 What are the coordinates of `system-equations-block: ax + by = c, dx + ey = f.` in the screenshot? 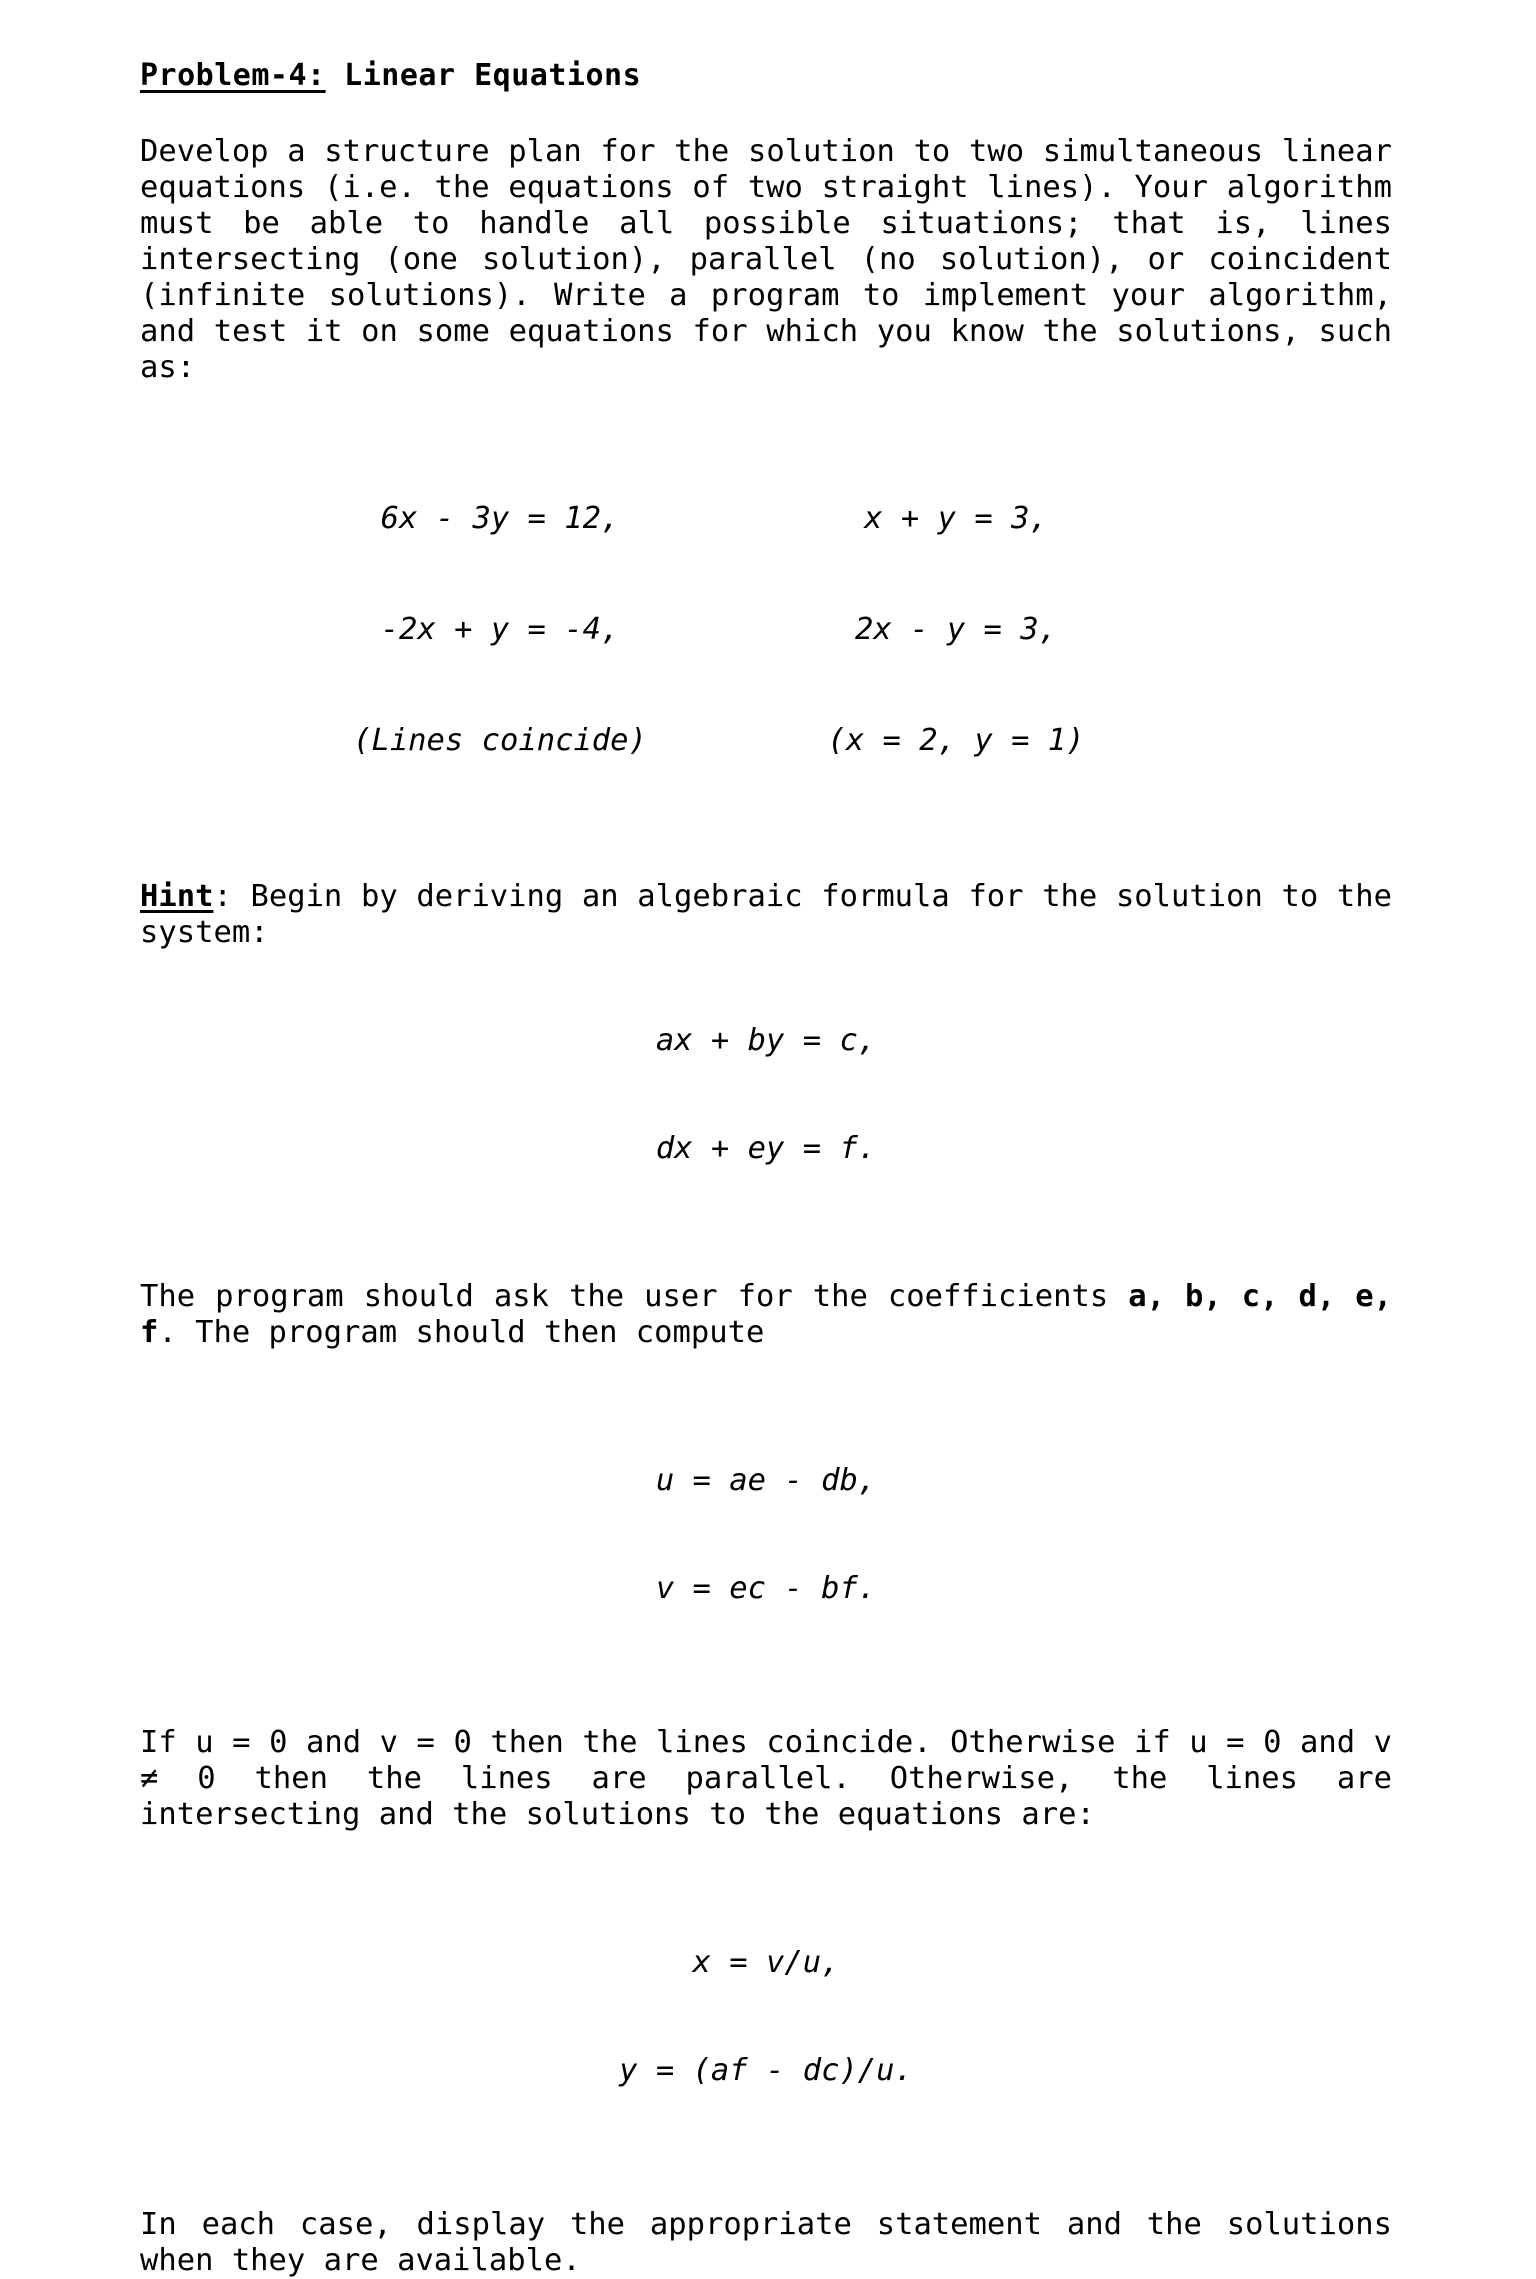 It's located at (766, 1095).